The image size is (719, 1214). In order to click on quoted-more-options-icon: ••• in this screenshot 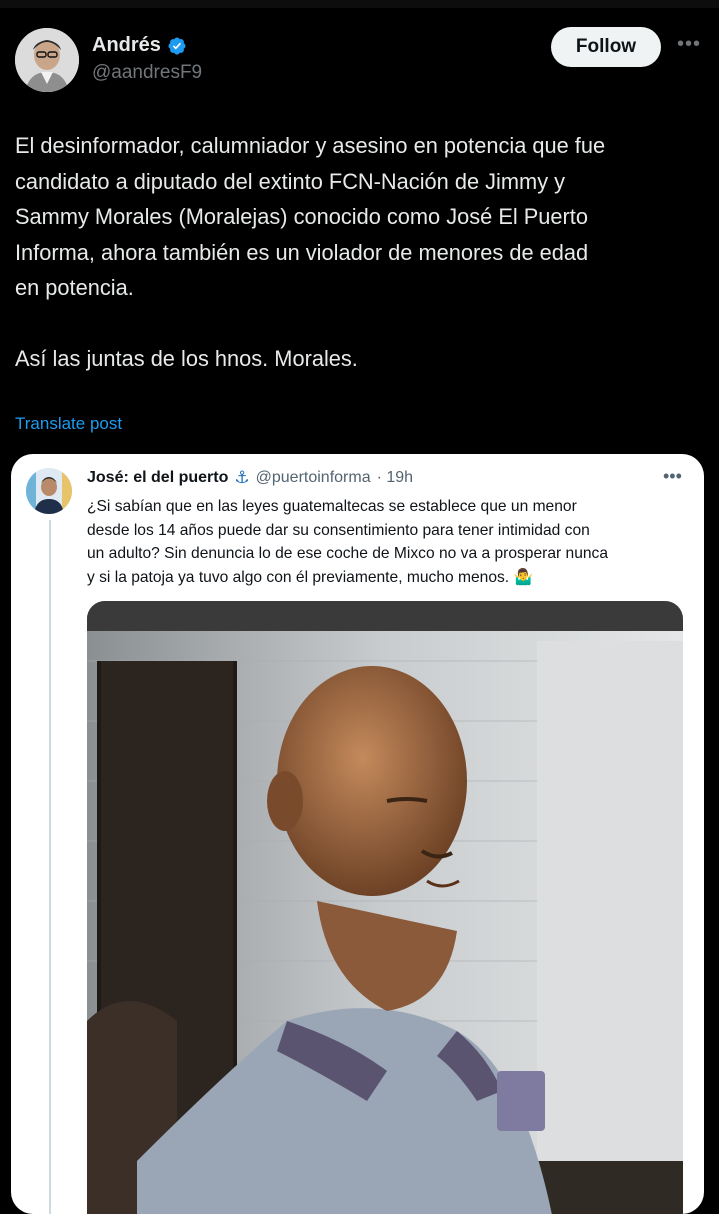, I will do `click(672, 476)`.